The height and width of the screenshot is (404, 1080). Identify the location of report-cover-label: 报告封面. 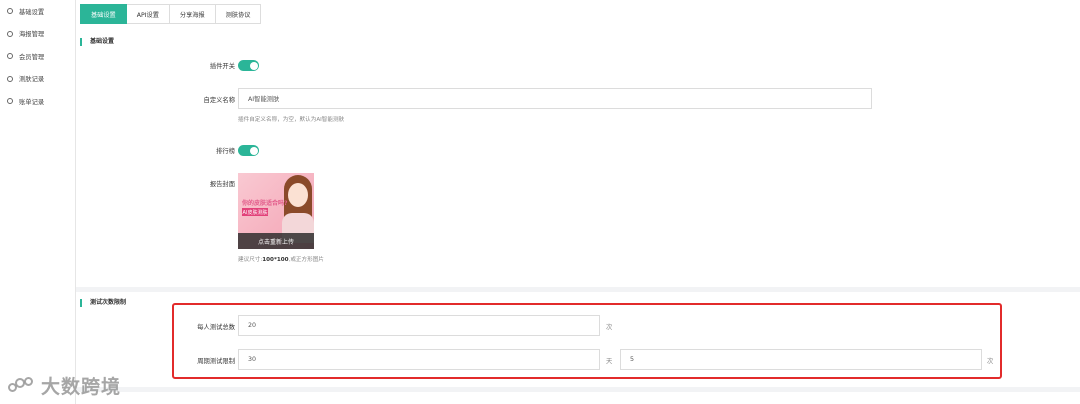
(222, 184).